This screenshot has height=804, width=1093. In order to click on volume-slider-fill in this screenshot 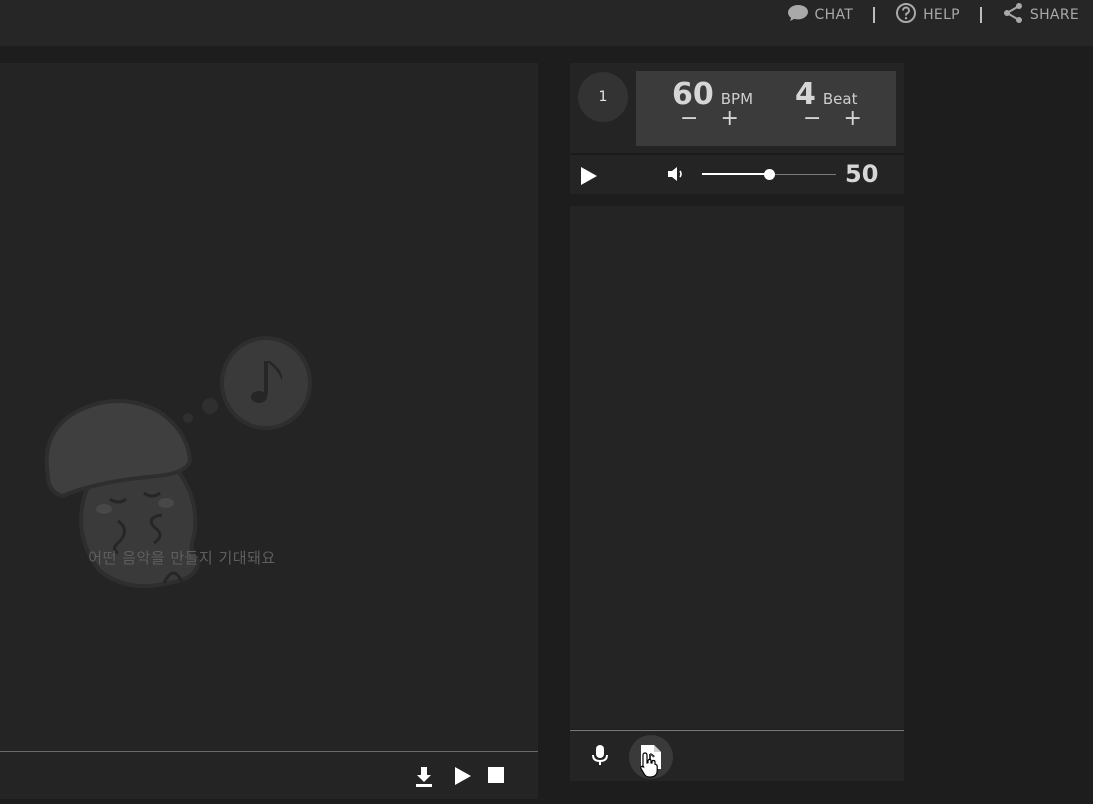, I will do `click(735, 174)`.